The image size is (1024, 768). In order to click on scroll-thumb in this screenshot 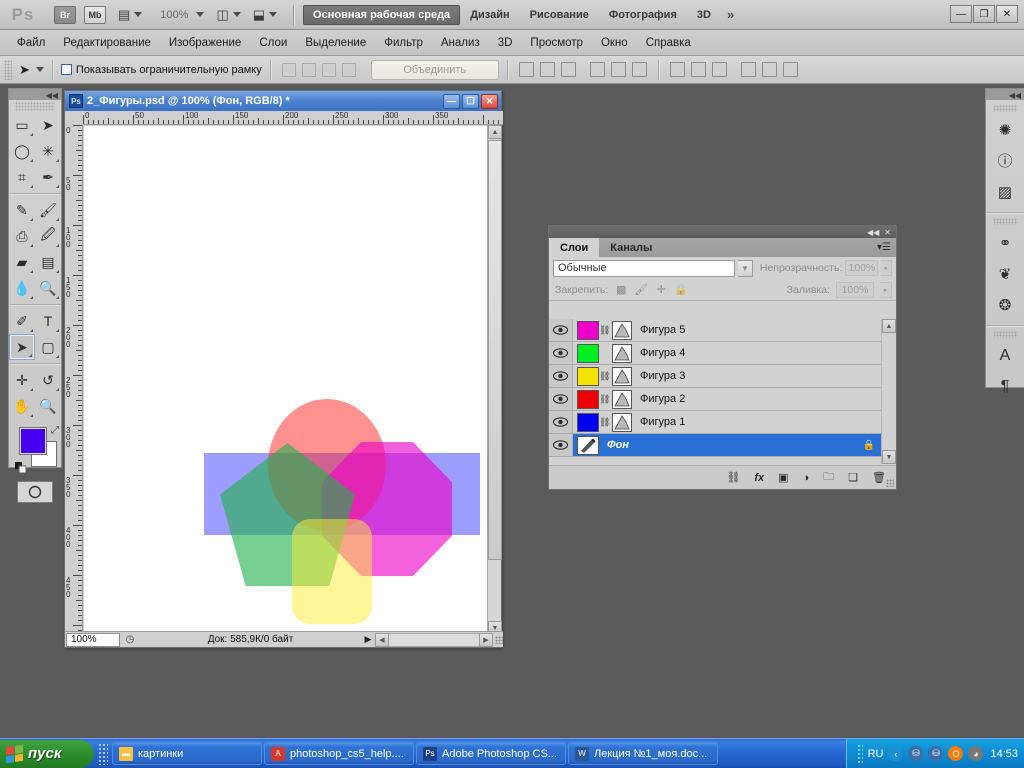, I will do `click(495, 350)`.